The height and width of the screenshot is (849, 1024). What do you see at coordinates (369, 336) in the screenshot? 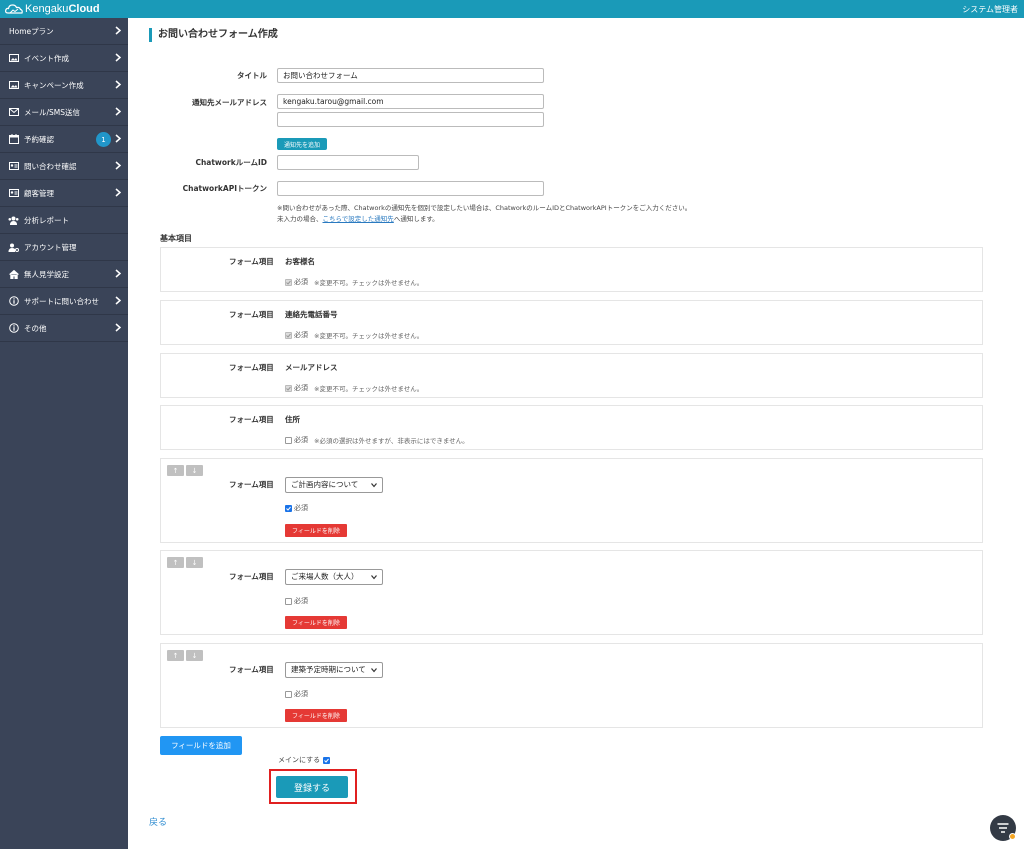
I see `required-note: ※変更不可。チェックは外せません。` at bounding box center [369, 336].